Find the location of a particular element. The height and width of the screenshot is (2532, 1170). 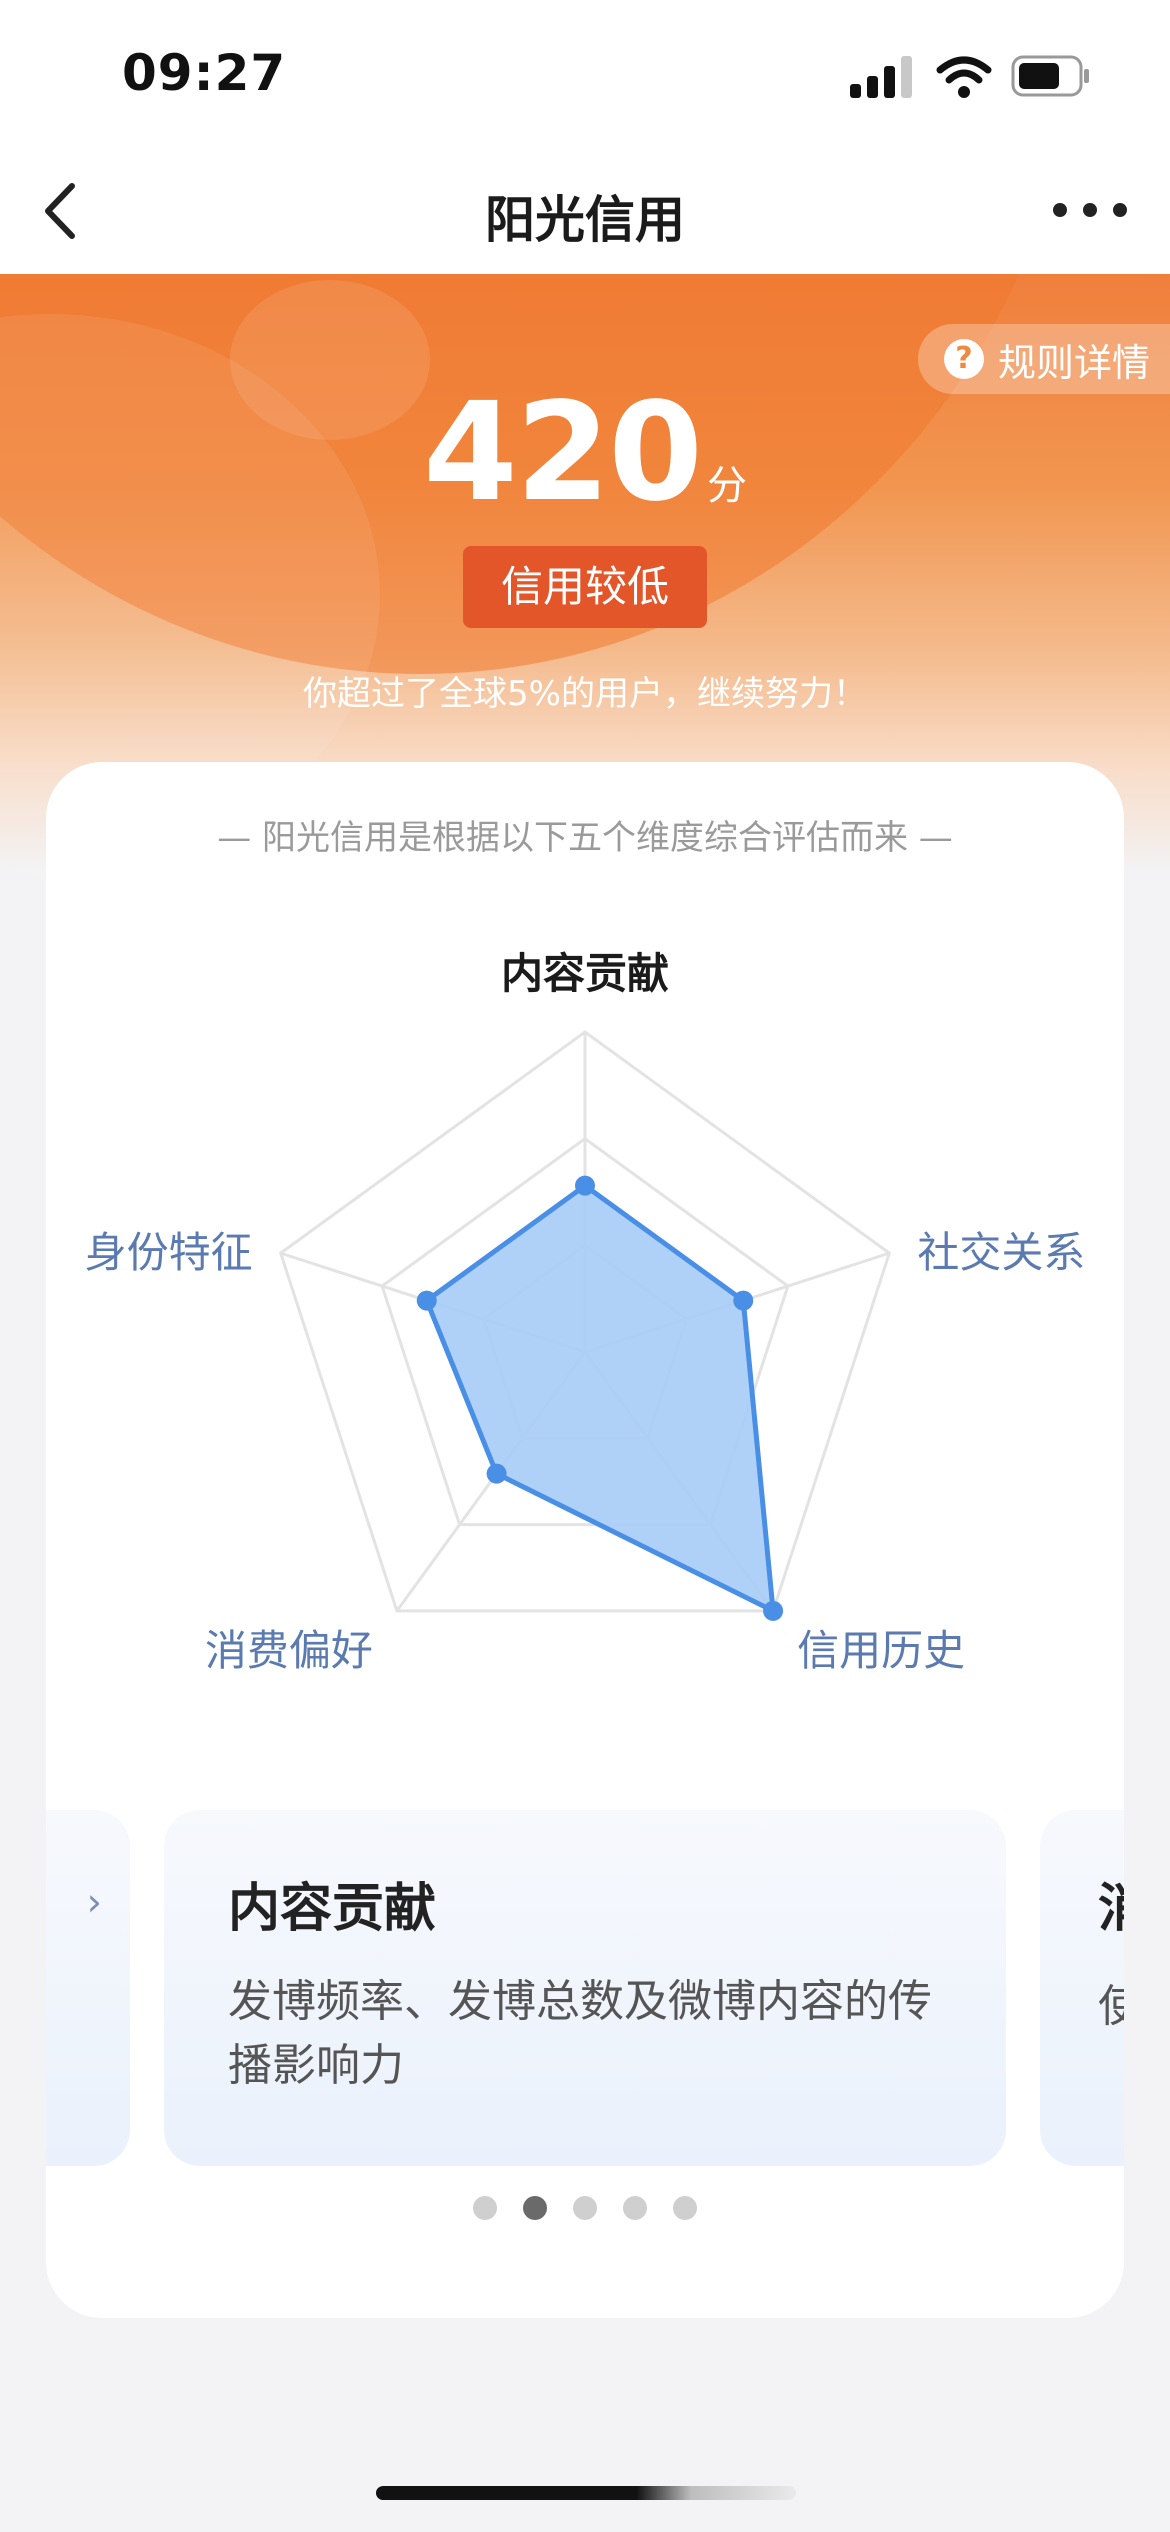

page-title: 阳光信用 is located at coordinates (585, 220).